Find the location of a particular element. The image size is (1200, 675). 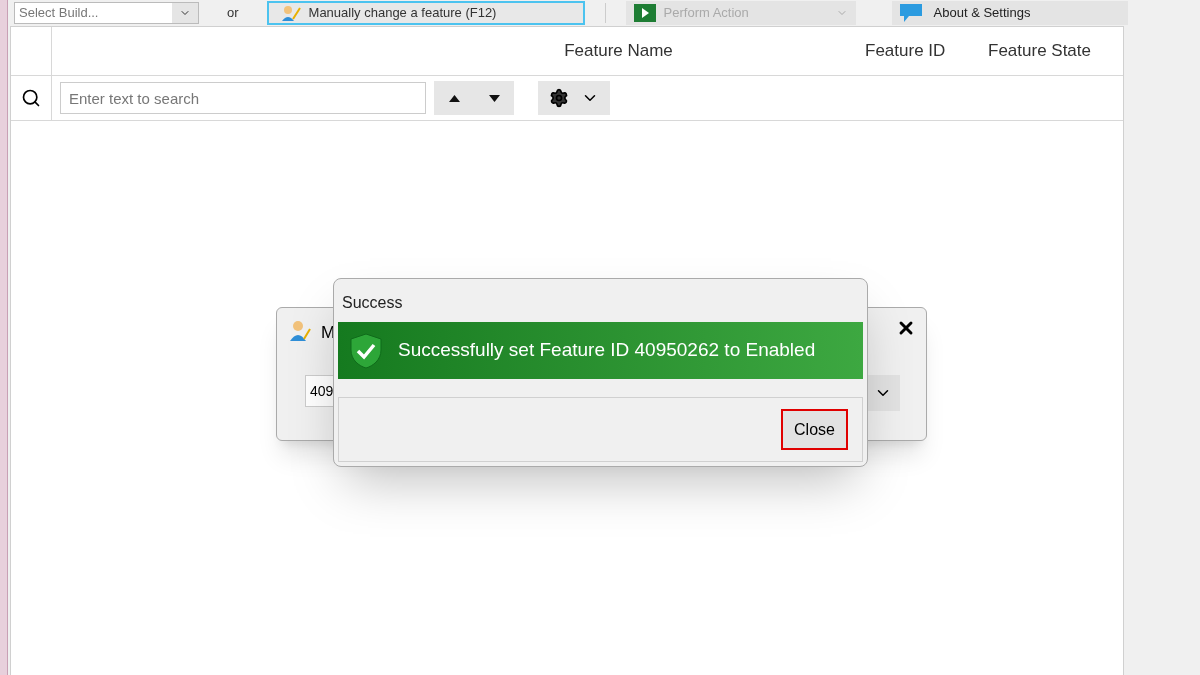

play-icon is located at coordinates (644, 13).